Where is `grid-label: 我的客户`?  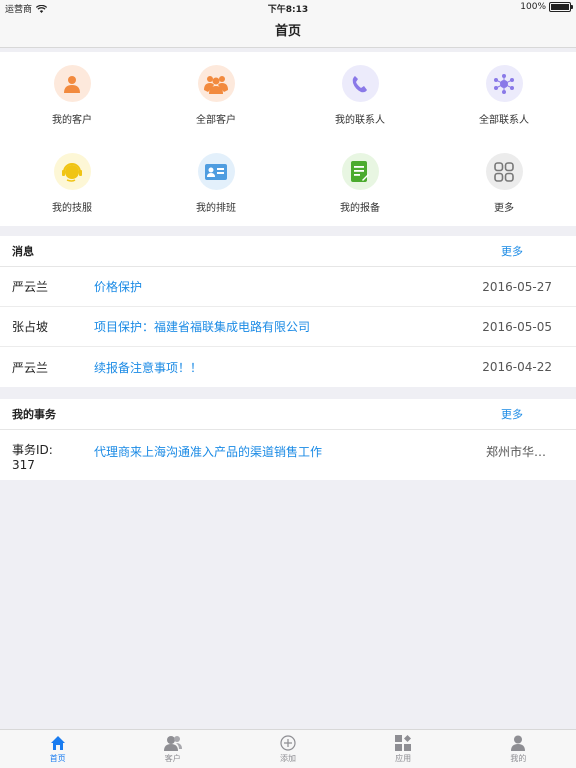
grid-label: 我的客户 is located at coordinates (72, 120).